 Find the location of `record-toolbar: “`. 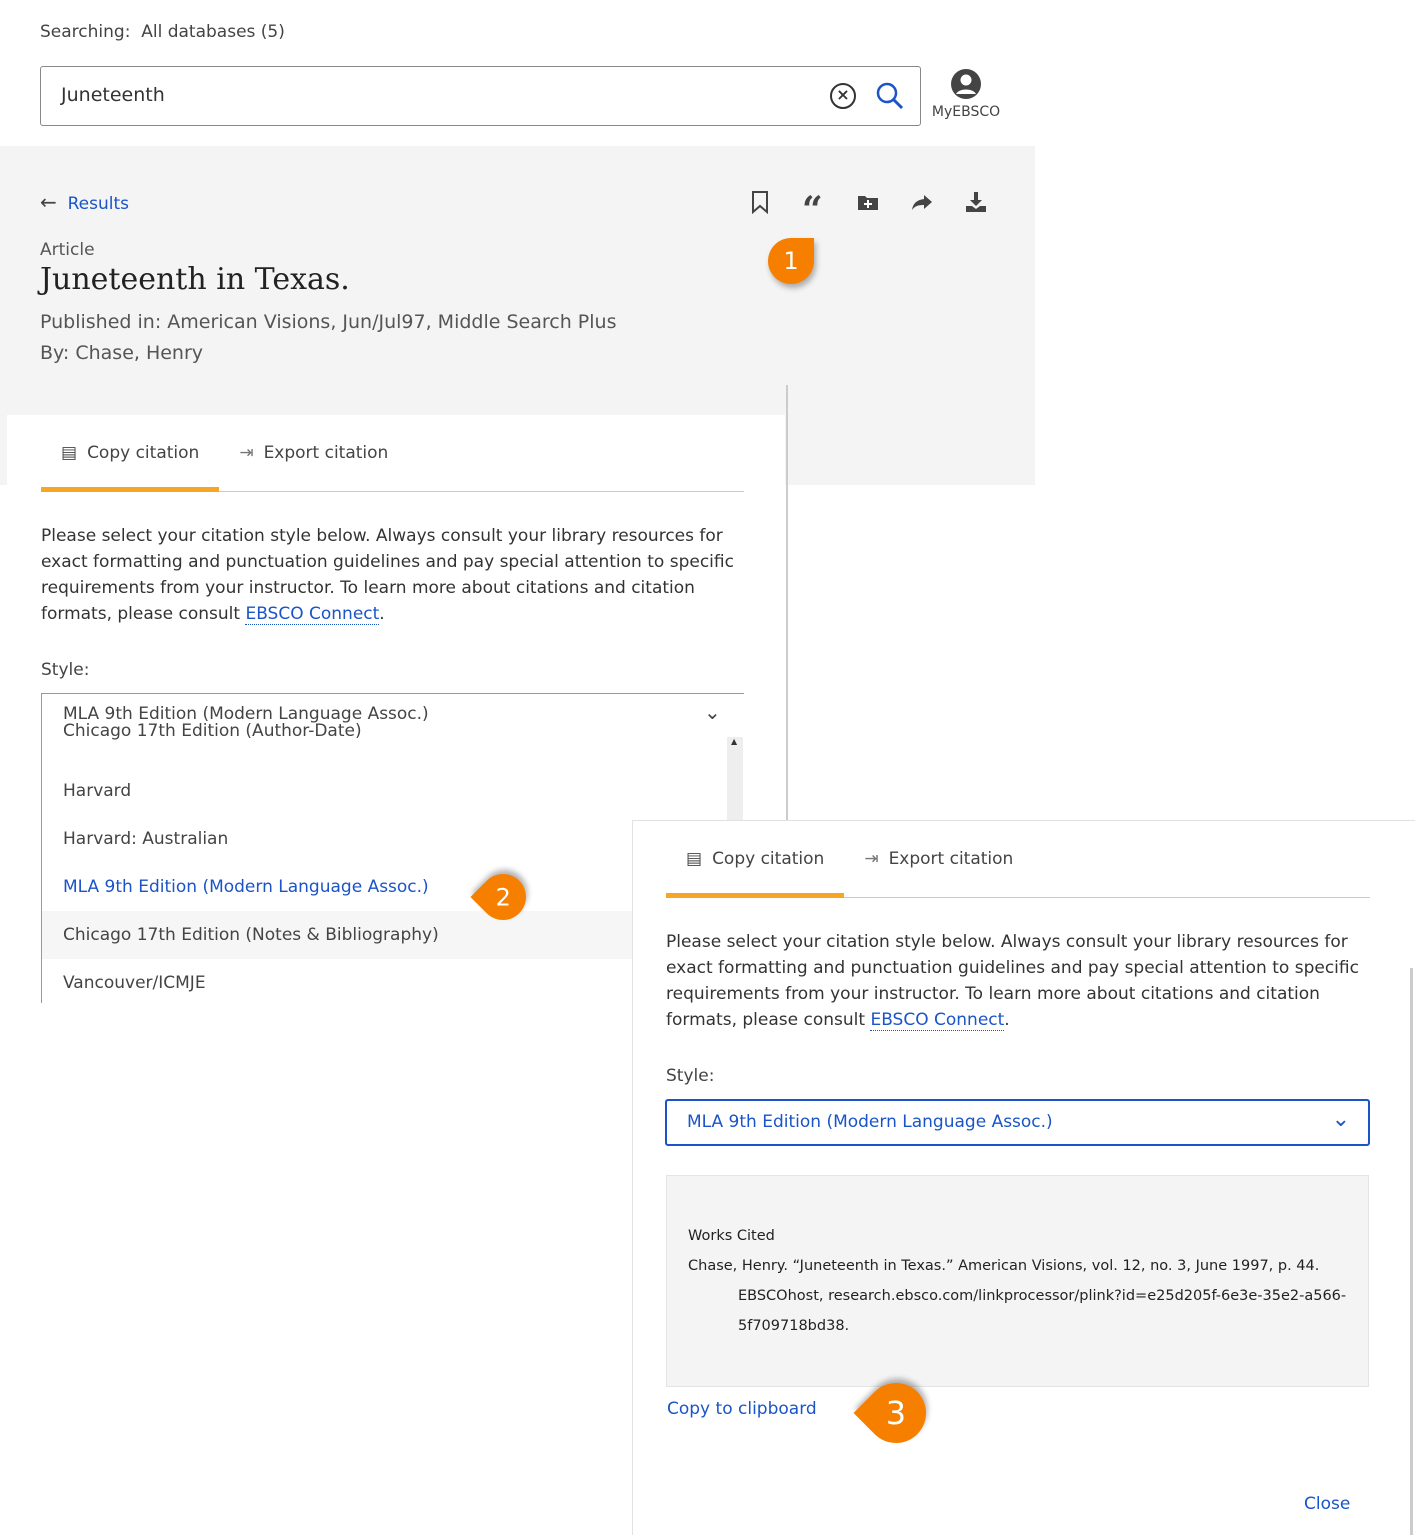

record-toolbar: “ is located at coordinates (868, 210).